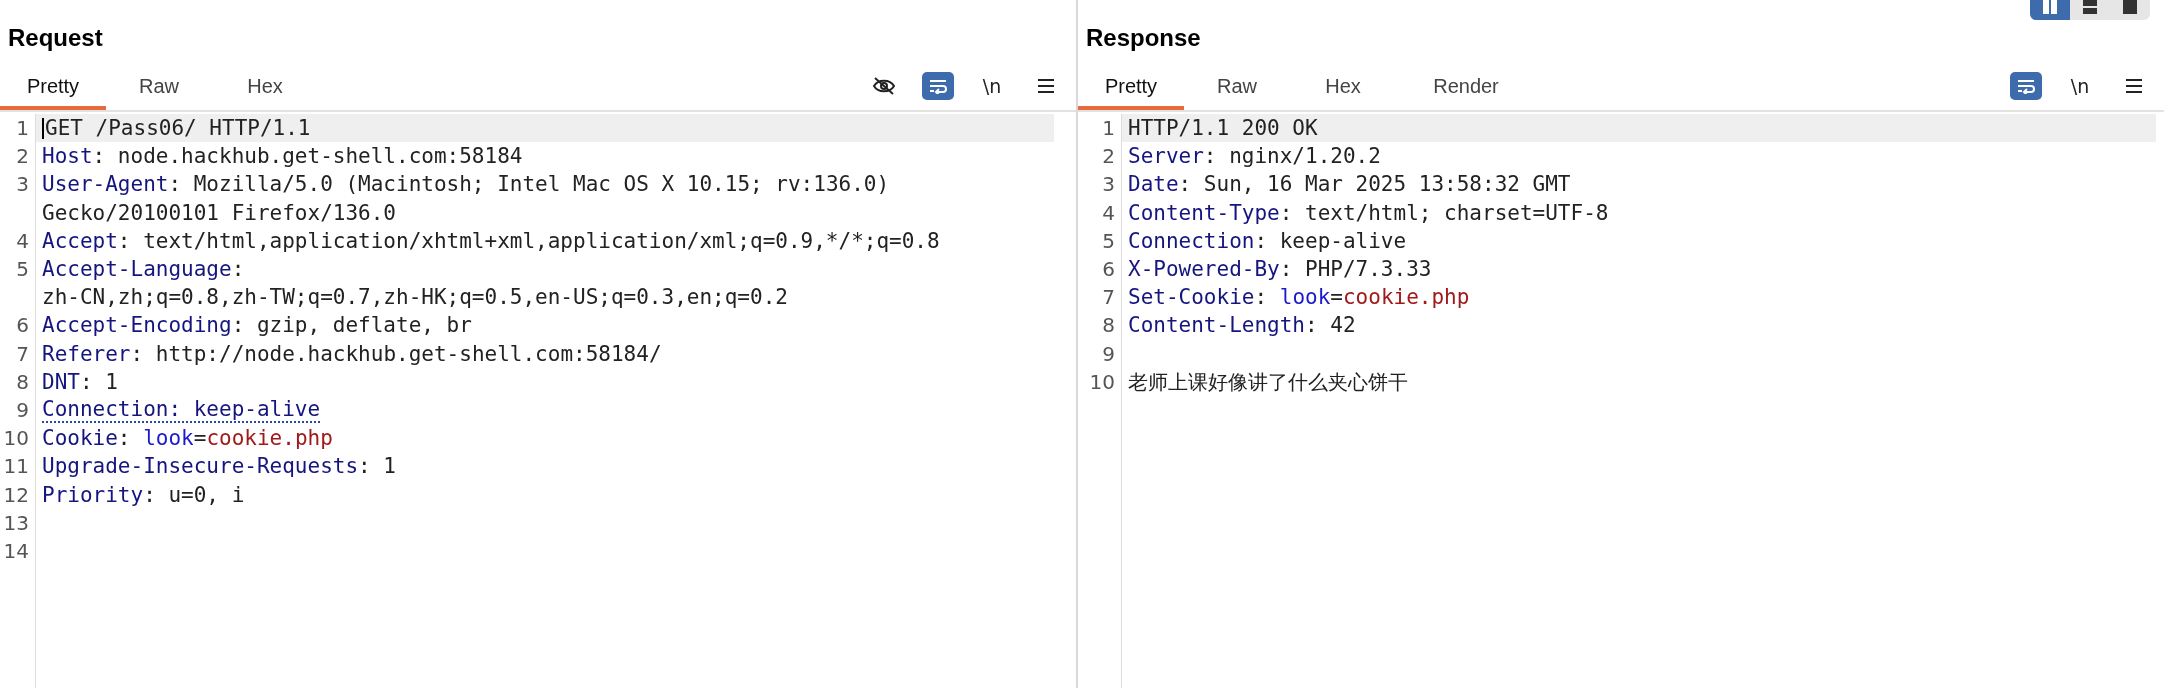  What do you see at coordinates (1191, 298) in the screenshot?
I see `header-name: Set-Cookie` at bounding box center [1191, 298].